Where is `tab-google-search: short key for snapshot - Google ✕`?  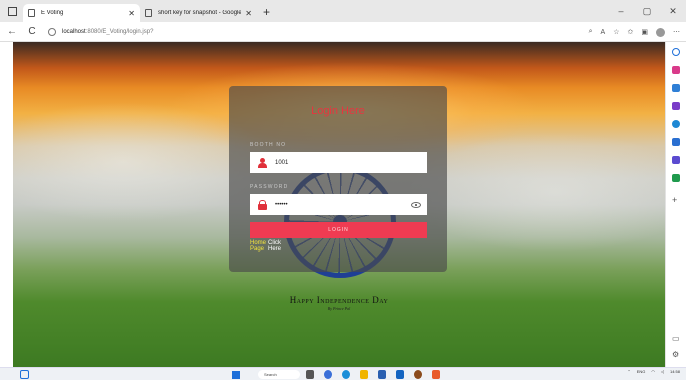 tab-google-search: short key for snapshot - Google ✕ is located at coordinates (198, 13).